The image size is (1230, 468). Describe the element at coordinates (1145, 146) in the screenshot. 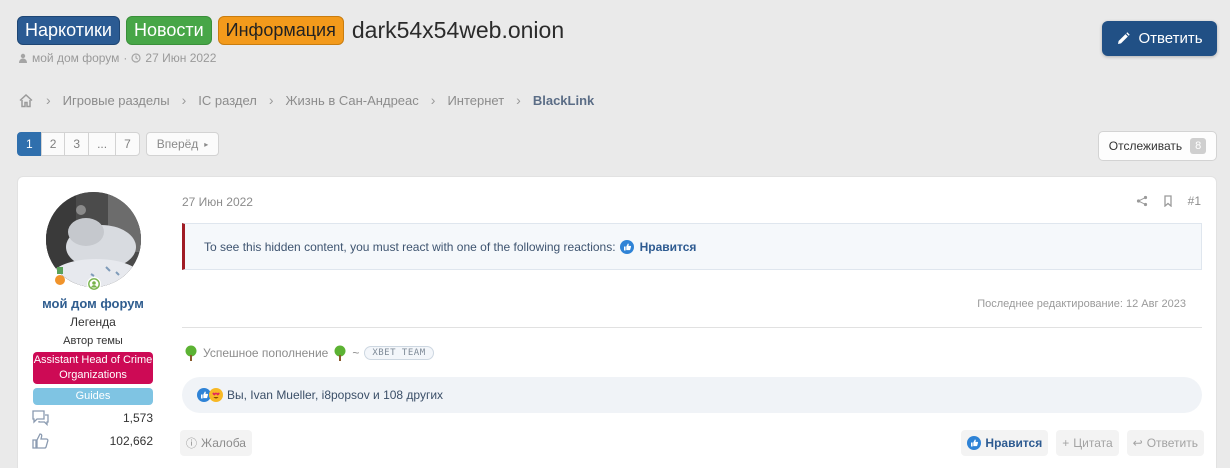

I see `watch-label: Отслеживать` at that location.